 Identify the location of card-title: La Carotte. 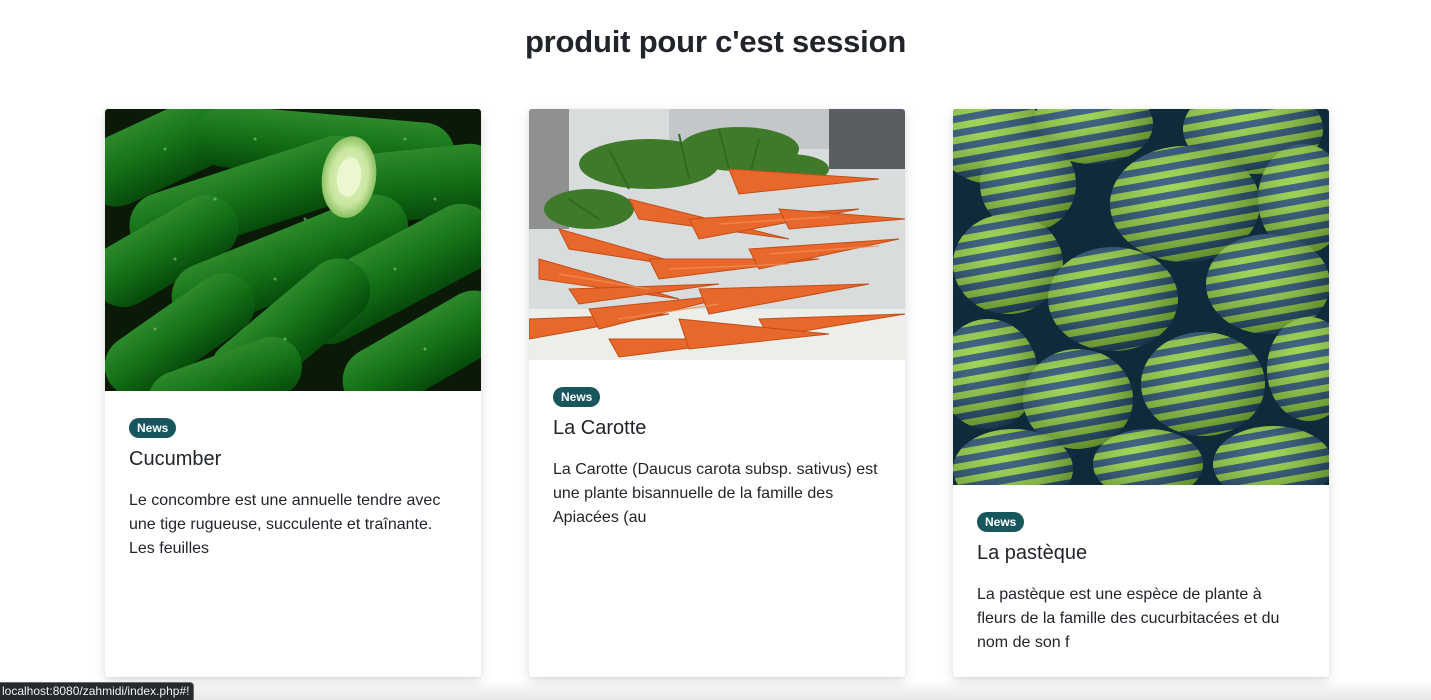
(600, 428).